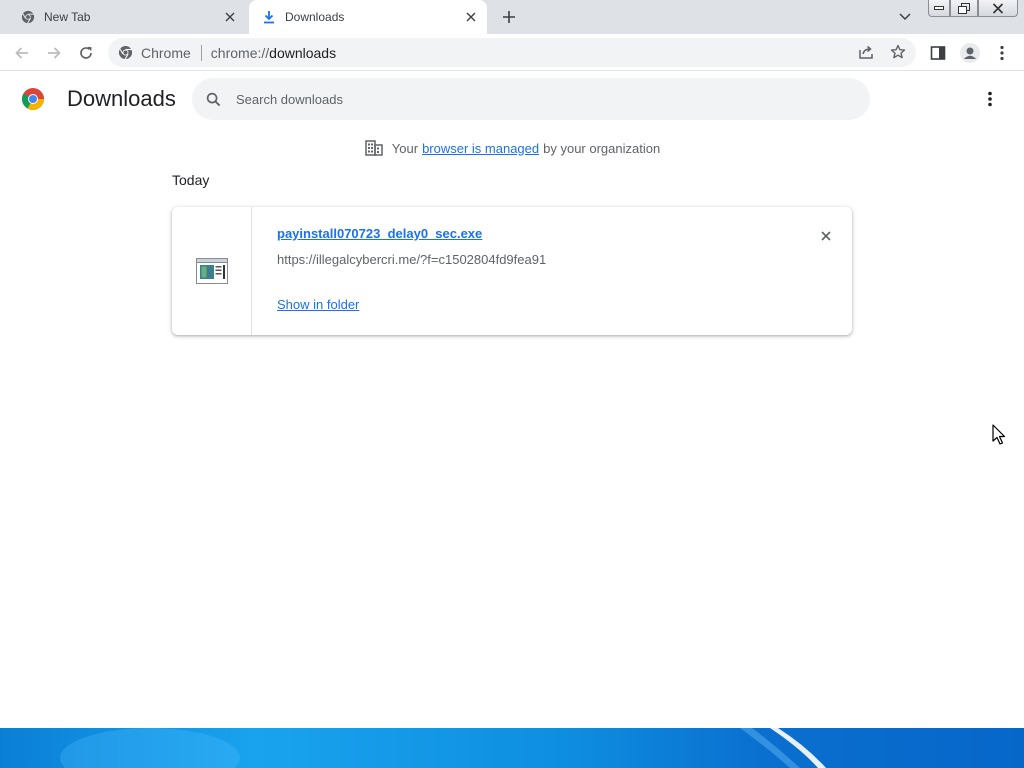 This screenshot has width=1024, height=768. I want to click on wallpaper-streak, so click(443, 748).